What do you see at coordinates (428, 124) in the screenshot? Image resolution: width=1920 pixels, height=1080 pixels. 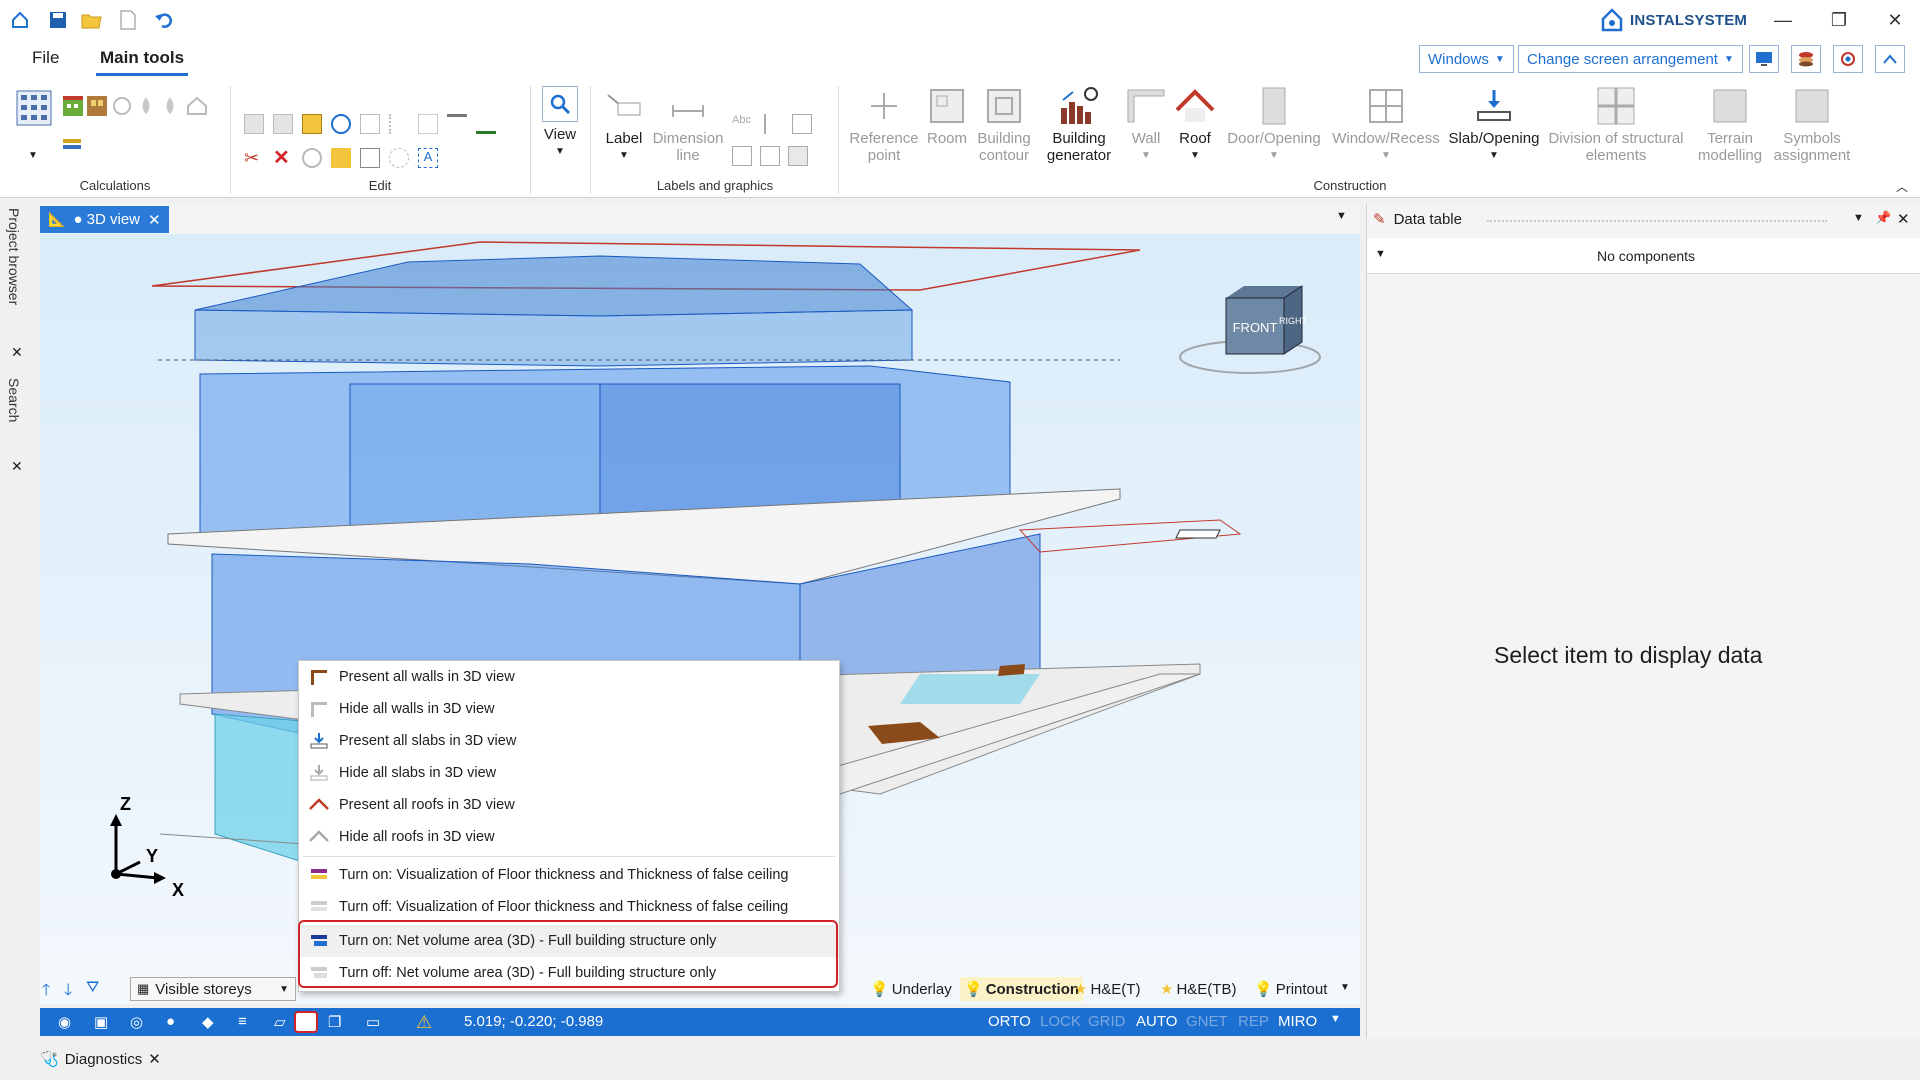 I see `offset-icon` at bounding box center [428, 124].